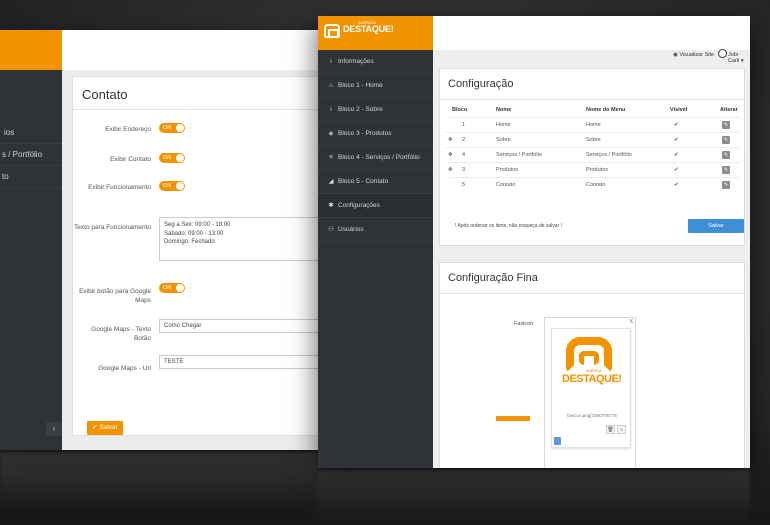  What do you see at coordinates (610, 429) in the screenshot?
I see `delete-icon: 🗑` at bounding box center [610, 429].